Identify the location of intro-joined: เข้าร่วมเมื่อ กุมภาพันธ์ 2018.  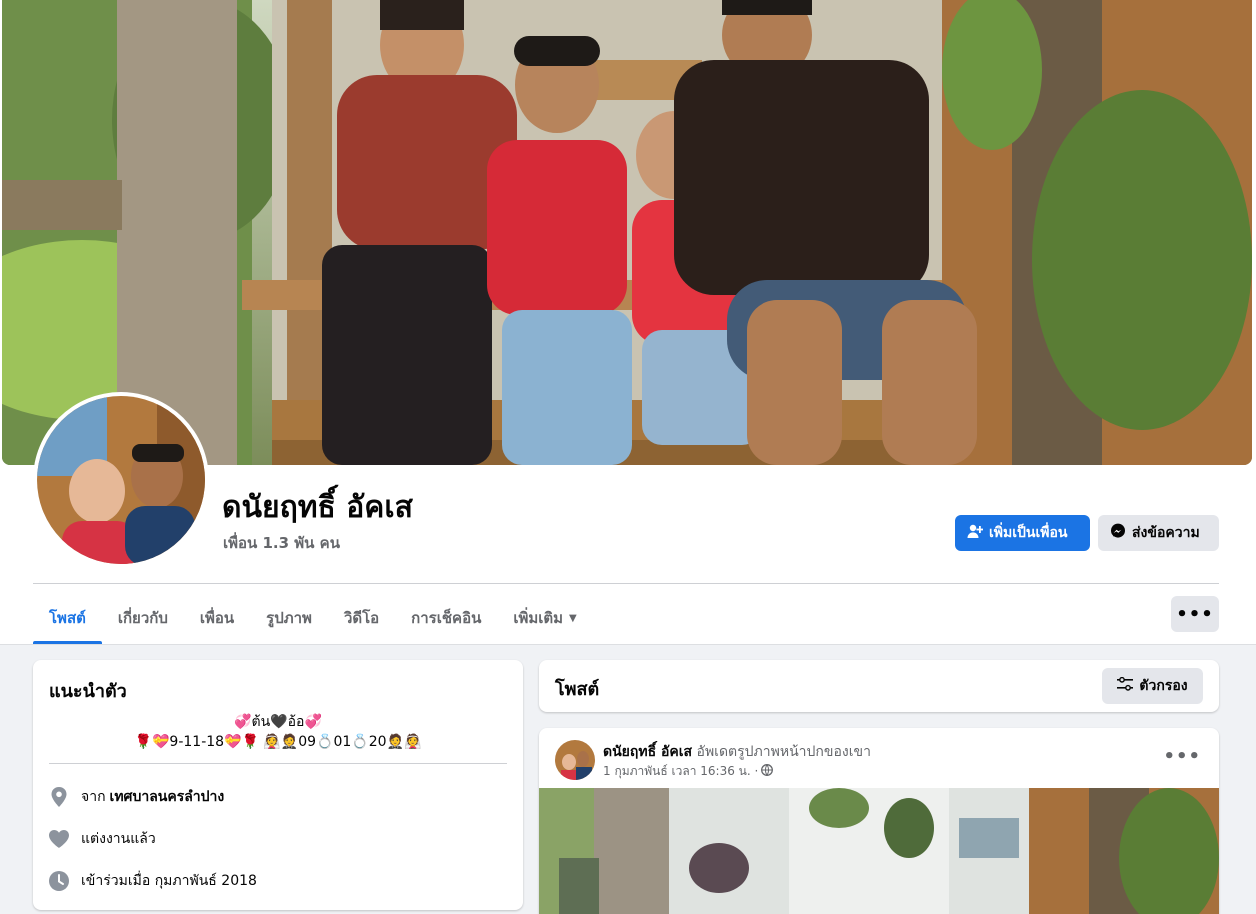
(153, 881).